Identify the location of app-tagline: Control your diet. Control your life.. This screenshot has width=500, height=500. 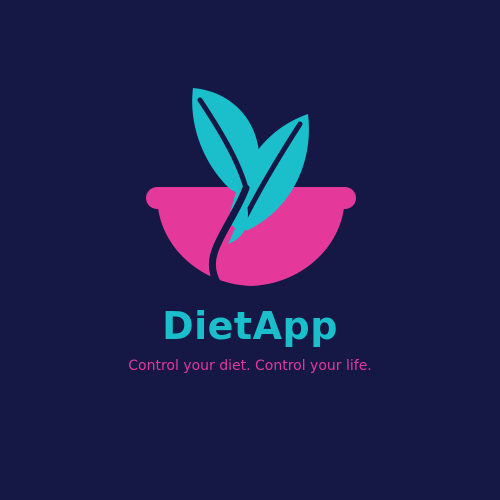
(250, 366).